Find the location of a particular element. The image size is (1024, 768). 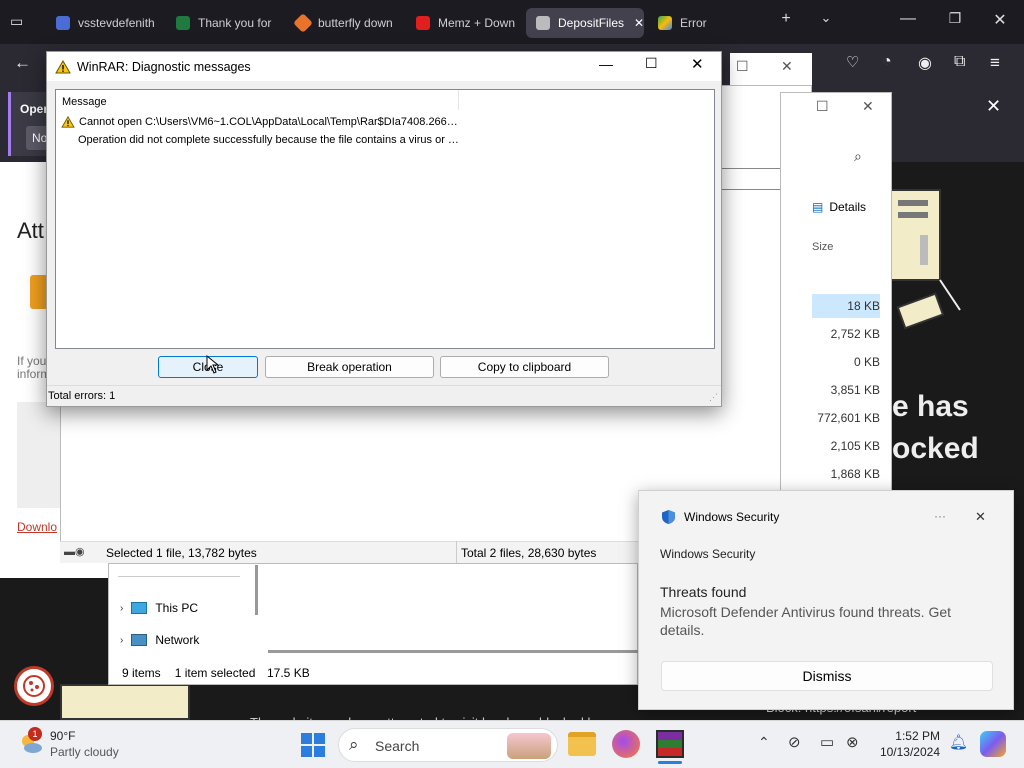

nav-item-label: This PC is located at coordinates (177, 608).